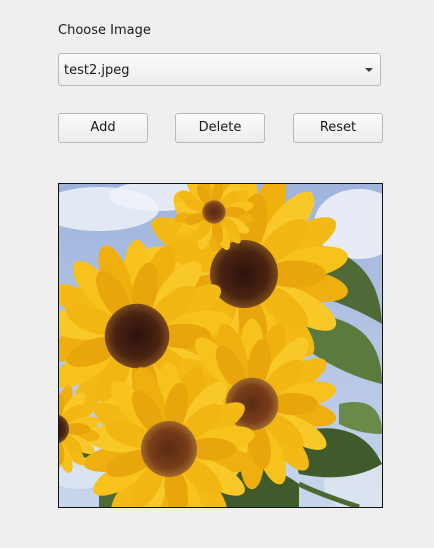 The width and height of the screenshot is (434, 548). What do you see at coordinates (103, 128) in the screenshot?
I see `add-button: Add` at bounding box center [103, 128].